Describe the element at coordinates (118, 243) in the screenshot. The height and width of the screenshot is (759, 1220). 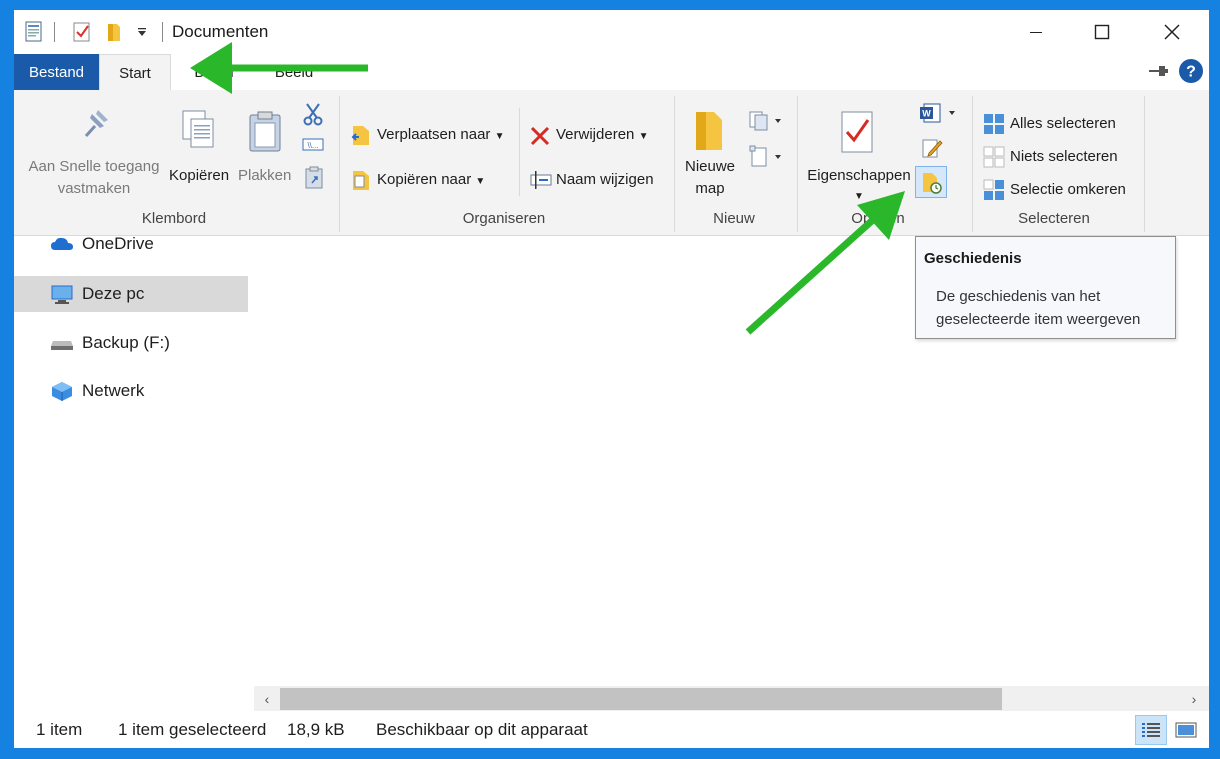
I see `nav-label-onedrive: OneDrive` at that location.